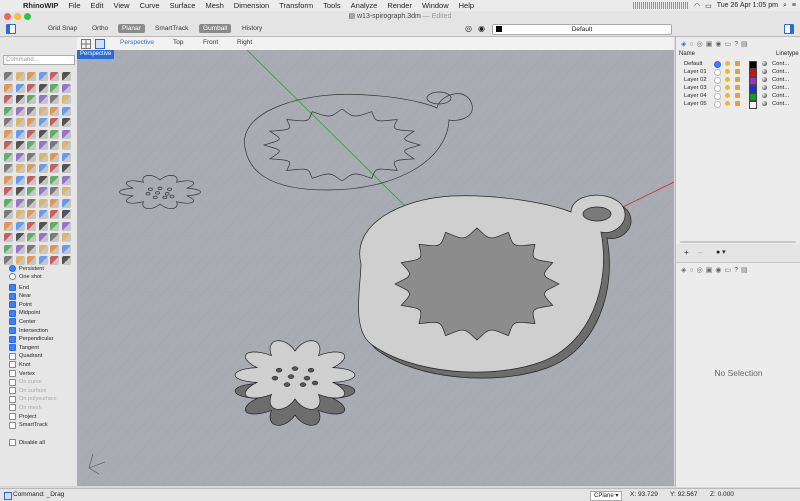 Image resolution: width=800 pixels, height=501 pixels. I want to click on render-tab-icon: ◎, so click(701, 270).